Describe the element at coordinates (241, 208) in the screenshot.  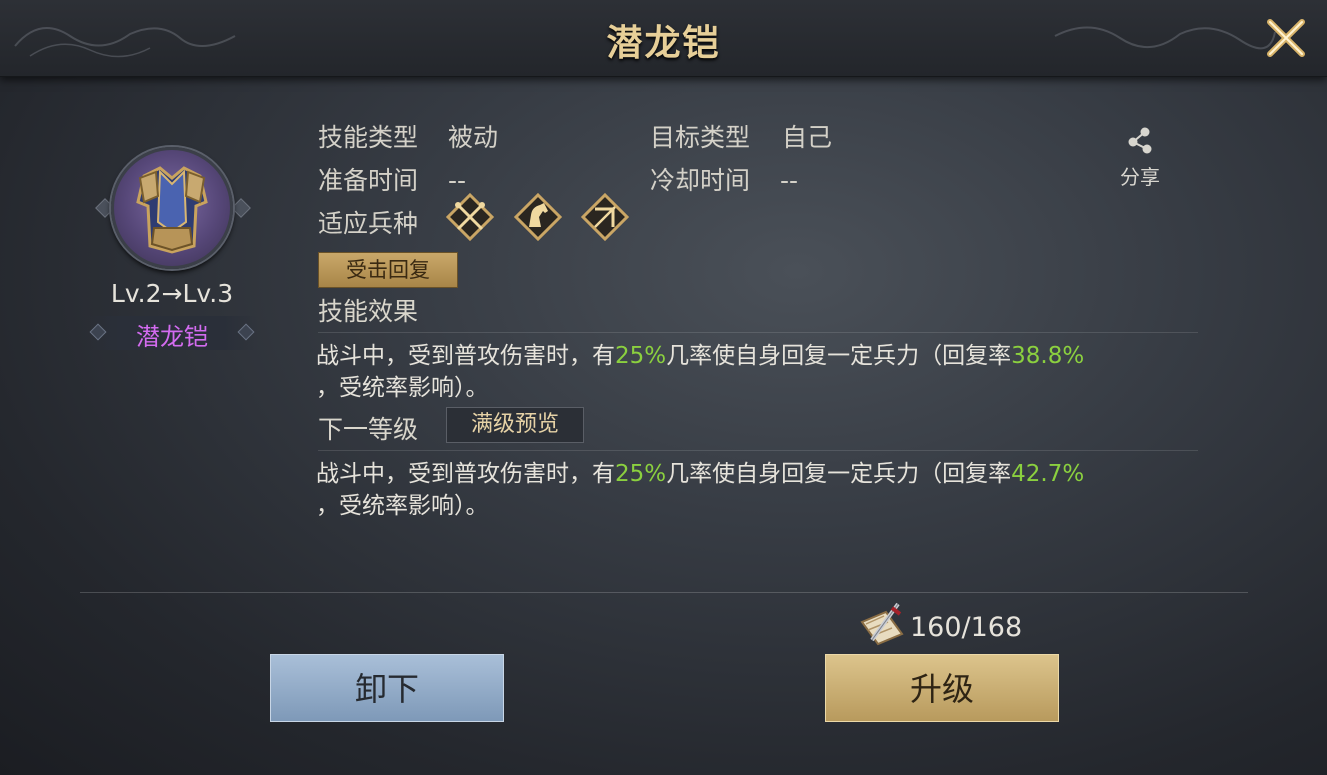
I see `ornament-diamond` at that location.